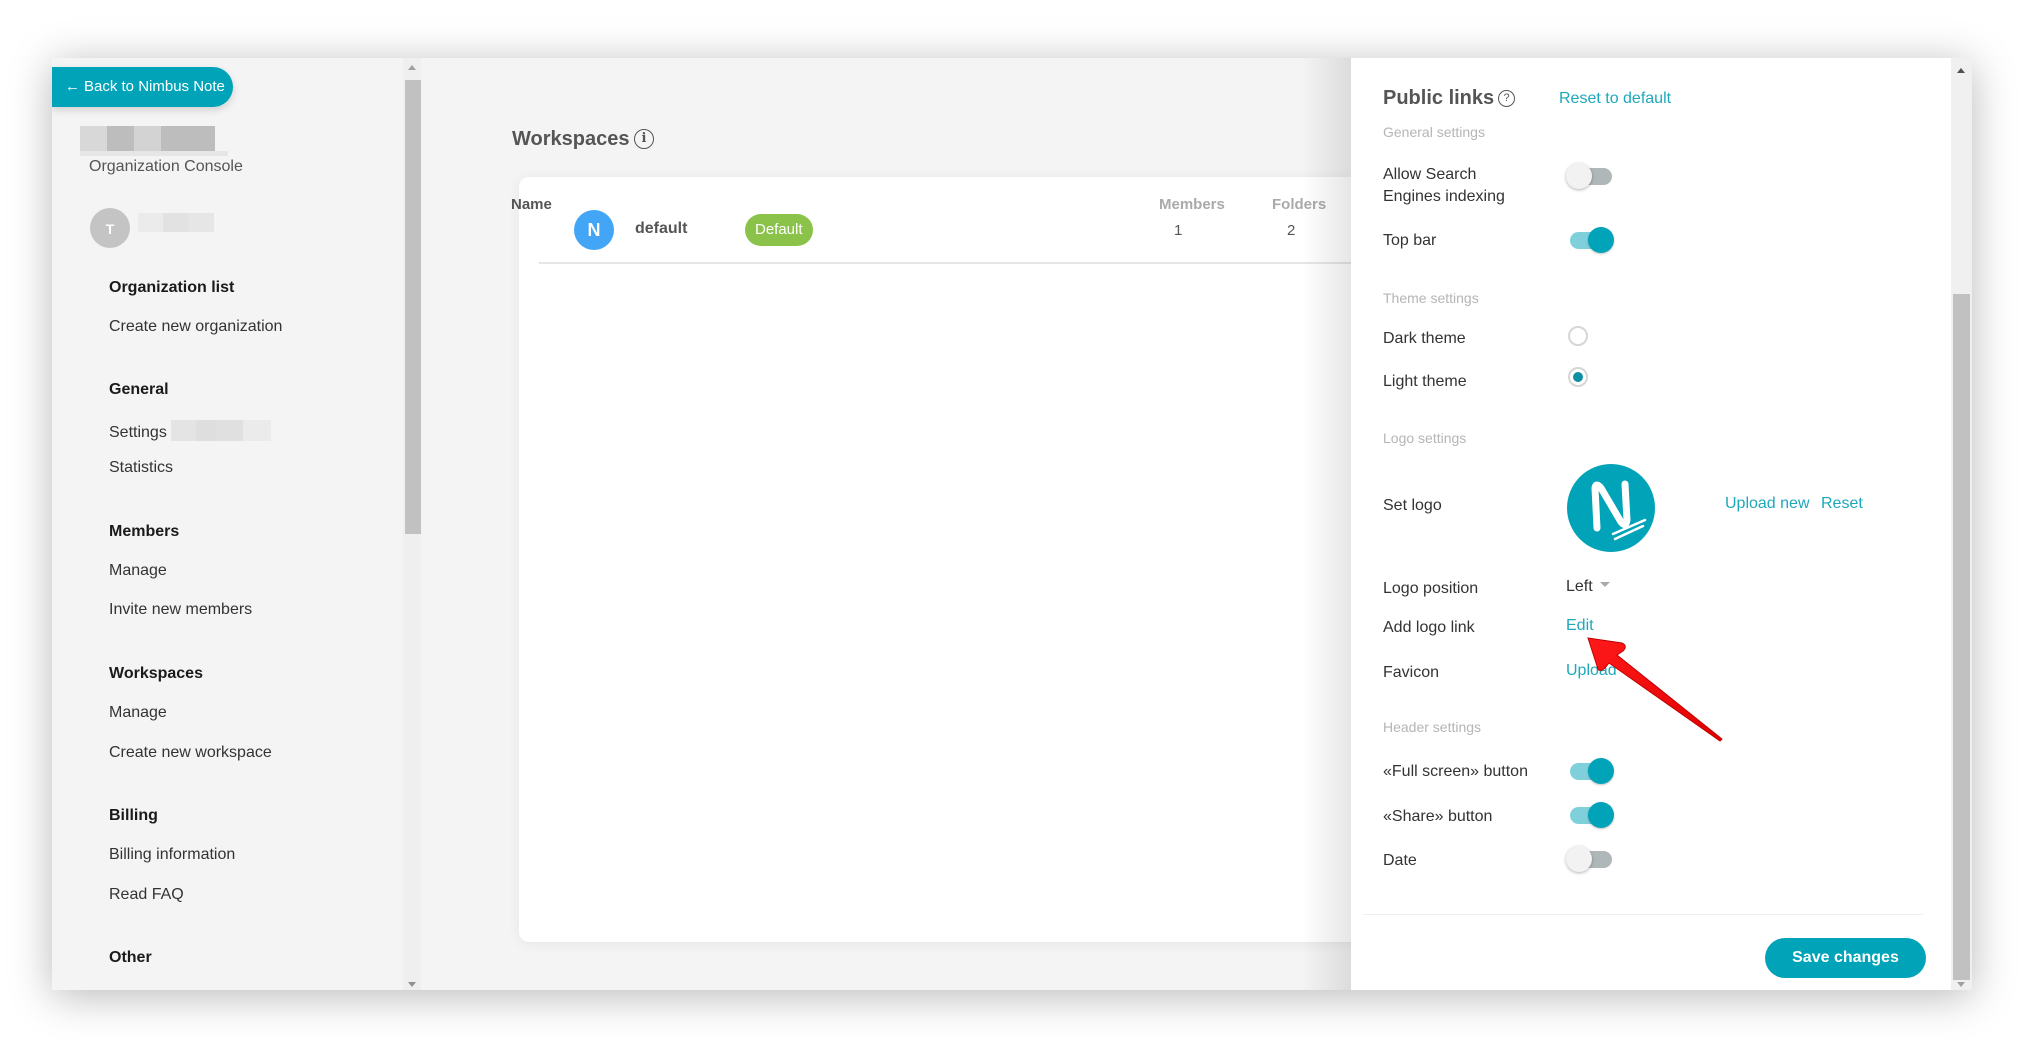 This screenshot has width=2024, height=1047. I want to click on share-button-toggle, so click(1590, 814).